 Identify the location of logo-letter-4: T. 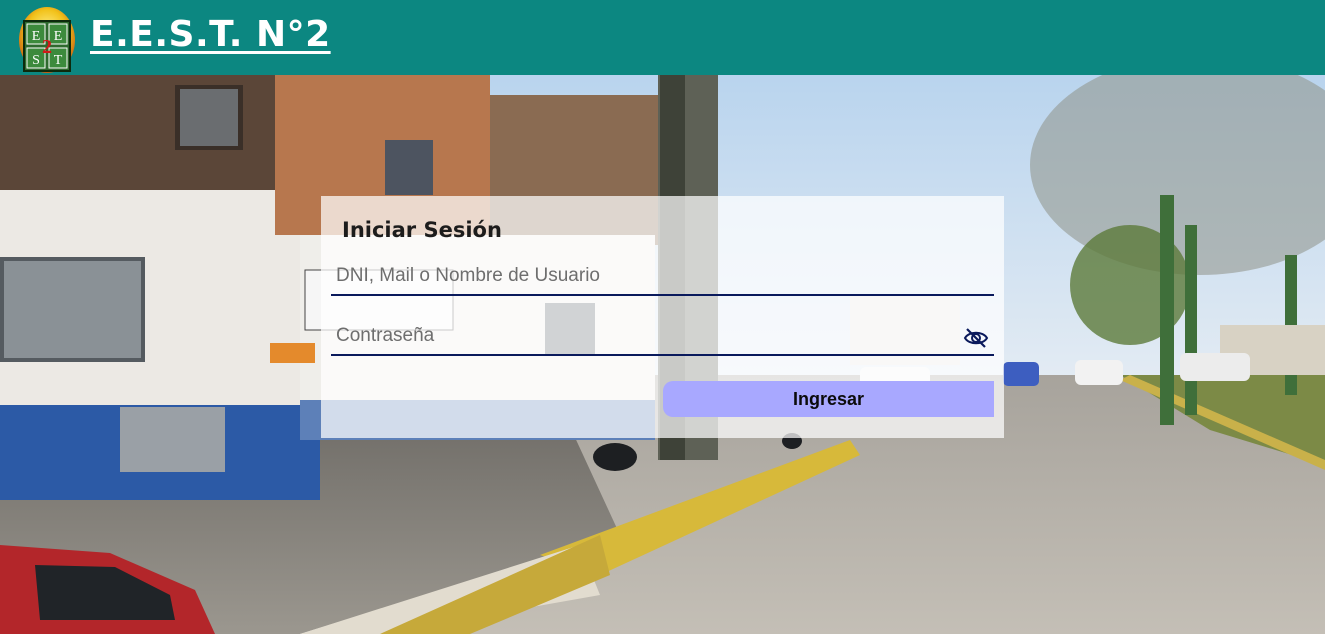
(58, 60).